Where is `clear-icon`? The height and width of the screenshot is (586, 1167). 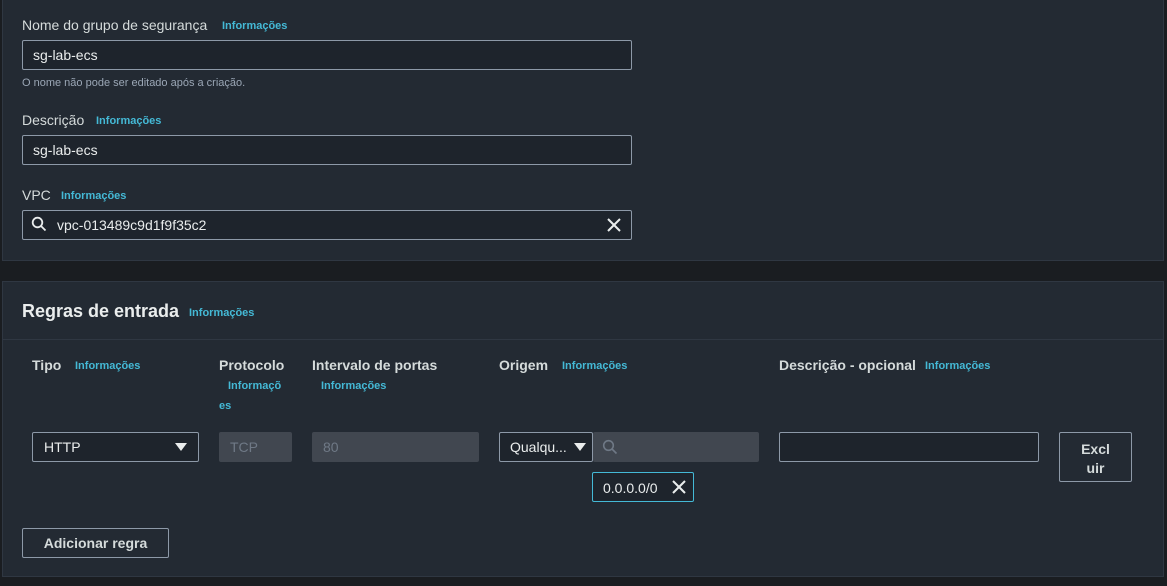
clear-icon is located at coordinates (614, 227).